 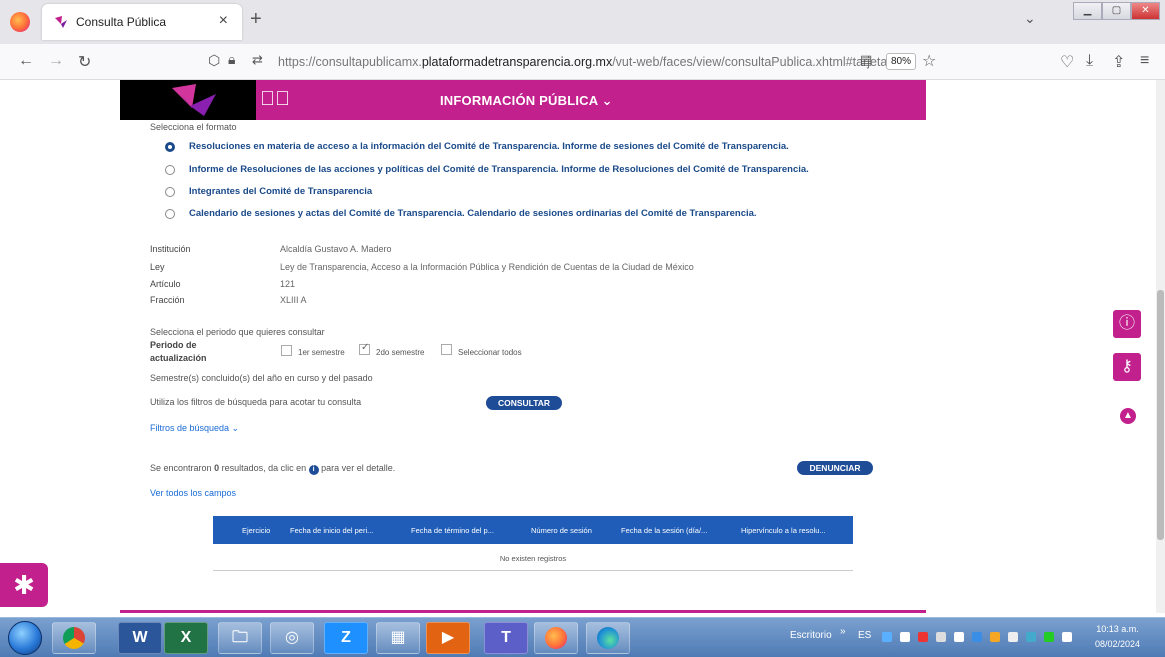 What do you see at coordinates (56, 61) in the screenshot?
I see `forward-arrow-icon: →` at bounding box center [56, 61].